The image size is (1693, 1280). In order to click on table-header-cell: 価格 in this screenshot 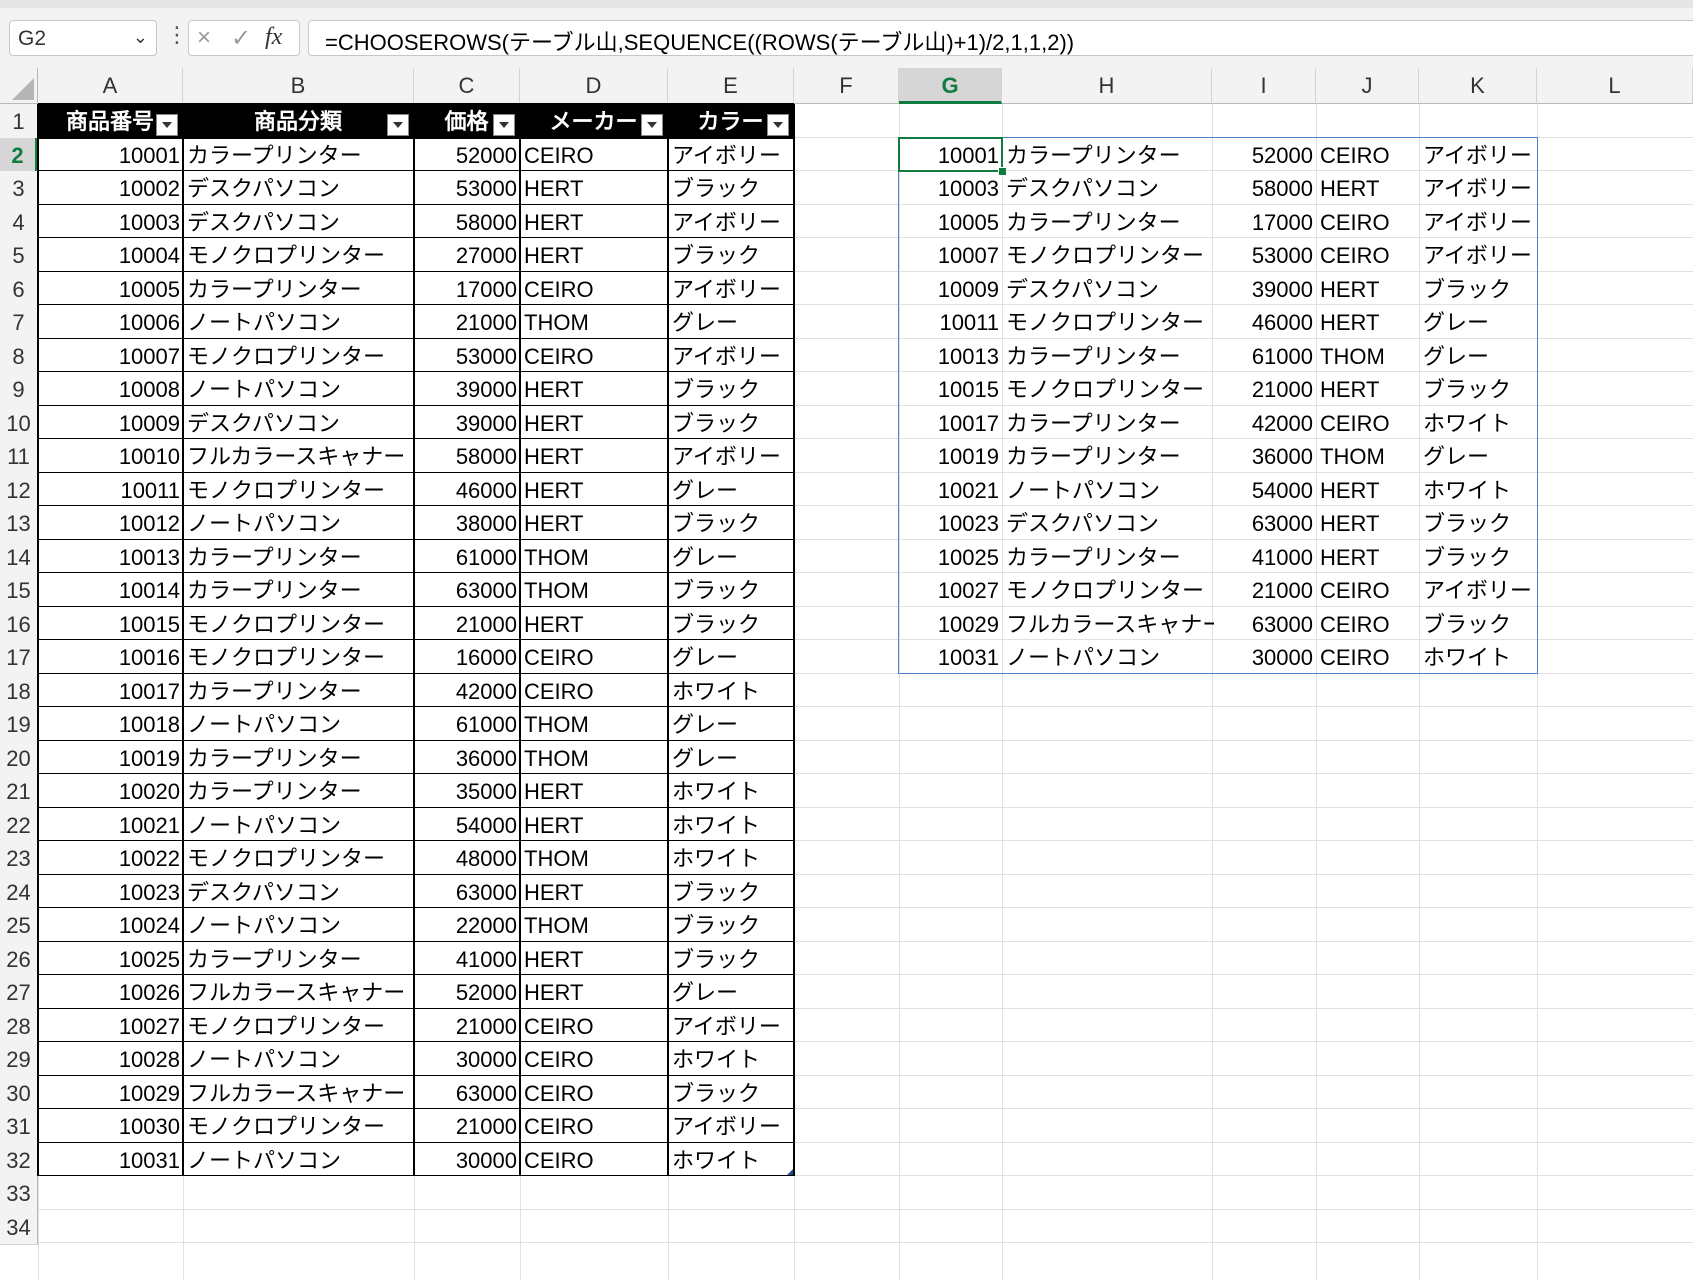, I will do `click(467, 121)`.